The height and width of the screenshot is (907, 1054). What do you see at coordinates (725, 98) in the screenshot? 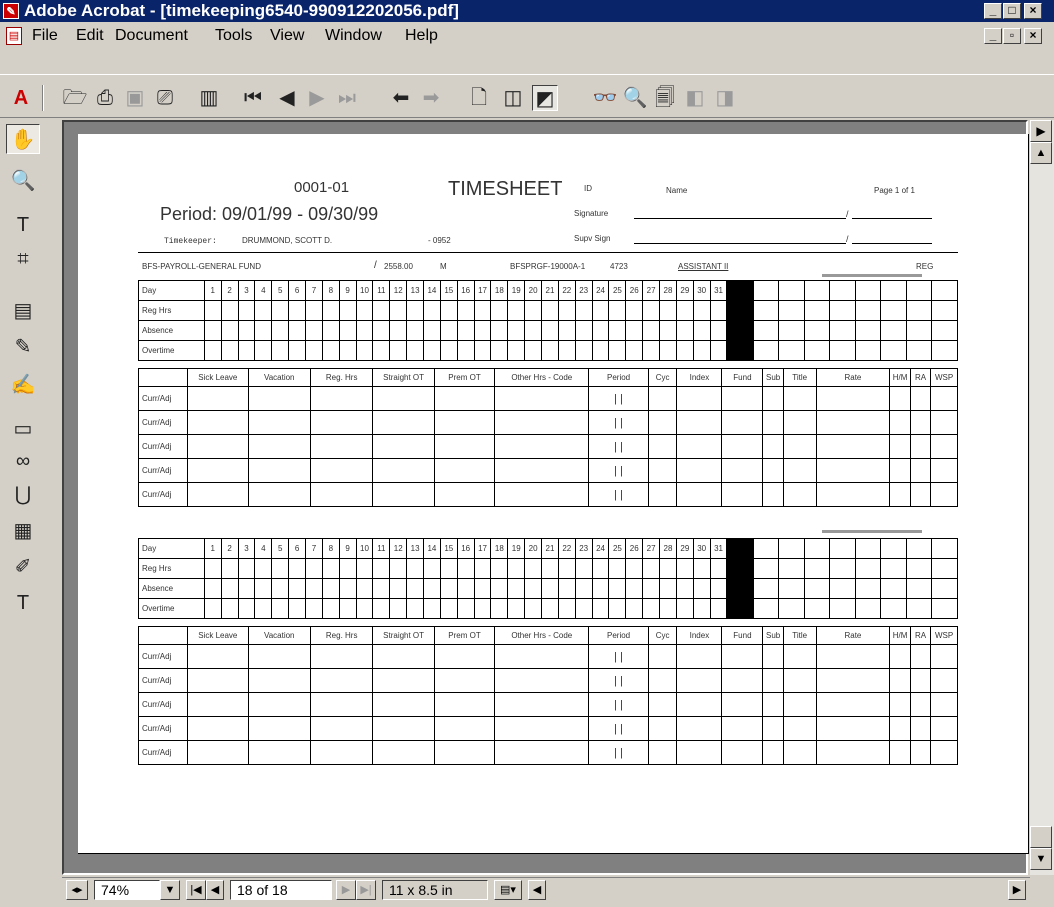
I see `next-highlight-icon: ◨` at bounding box center [725, 98].